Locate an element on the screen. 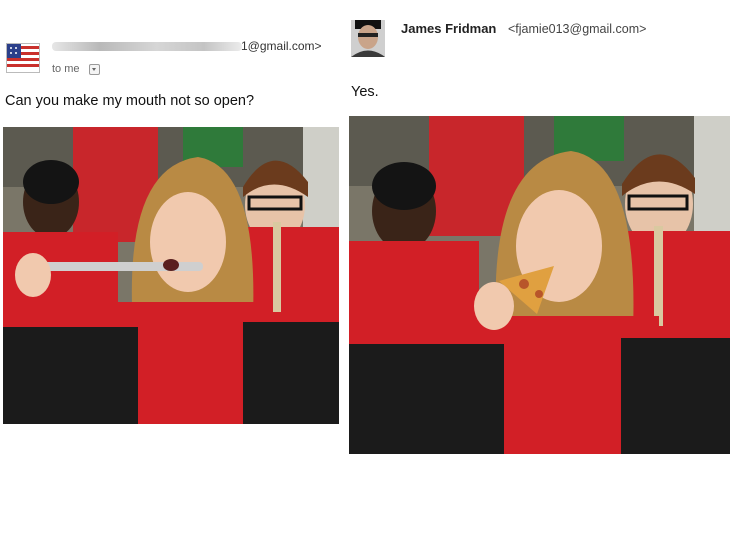 The height and width of the screenshot is (544, 750). sender-avatar is located at coordinates (23, 58).